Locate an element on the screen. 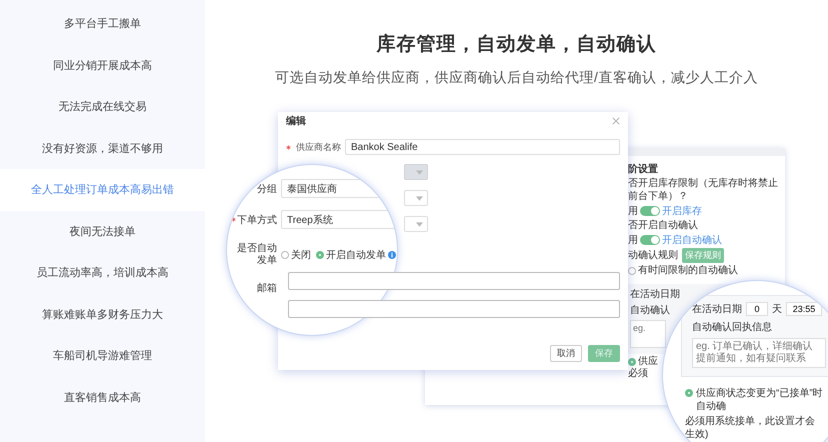  radio-label: 关闭 is located at coordinates (301, 255).